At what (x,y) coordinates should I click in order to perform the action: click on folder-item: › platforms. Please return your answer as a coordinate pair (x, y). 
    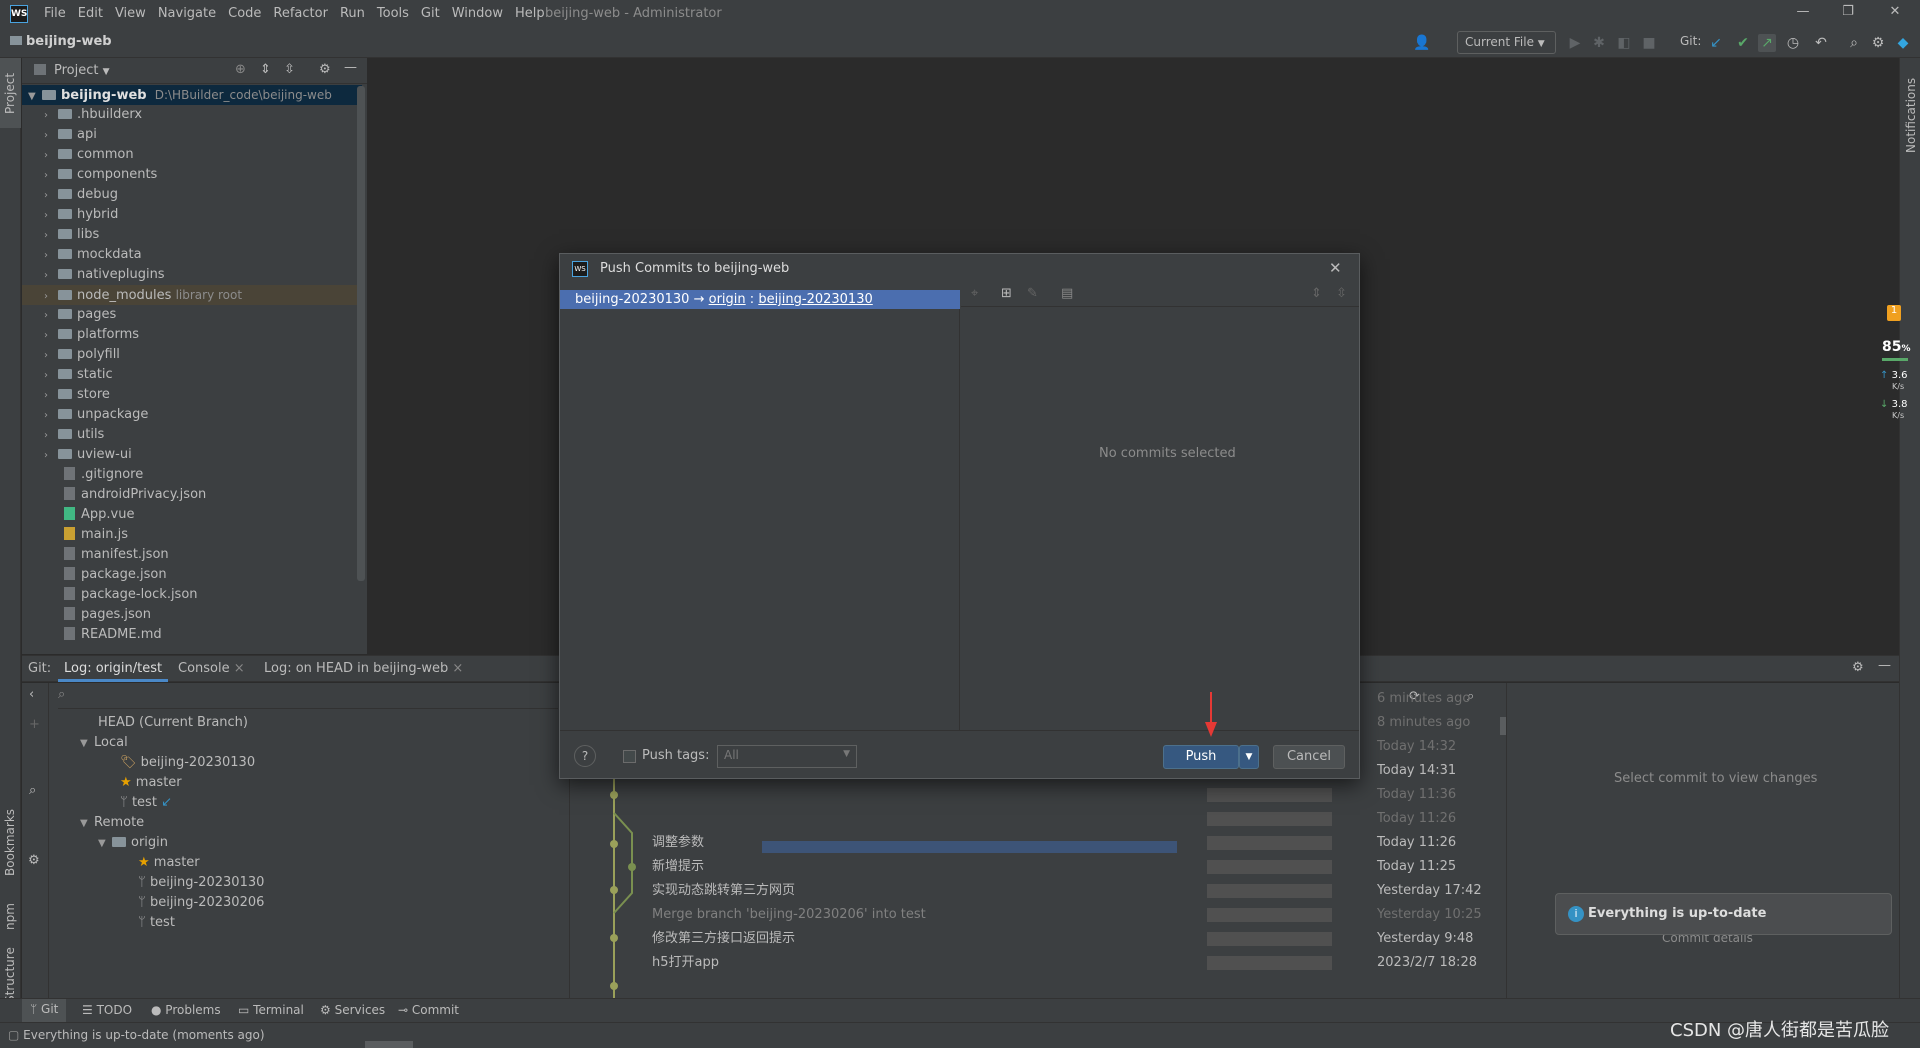
    Looking at the image, I should click on (192, 335).